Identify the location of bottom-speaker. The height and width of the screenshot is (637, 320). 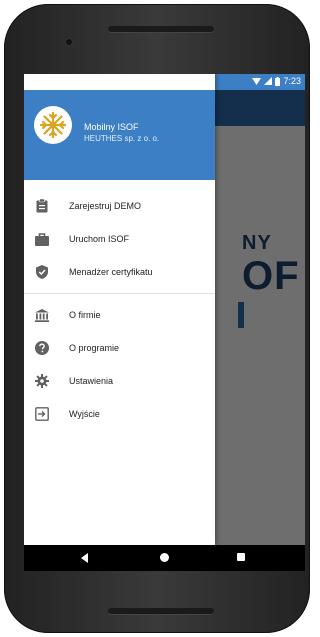
(161, 611).